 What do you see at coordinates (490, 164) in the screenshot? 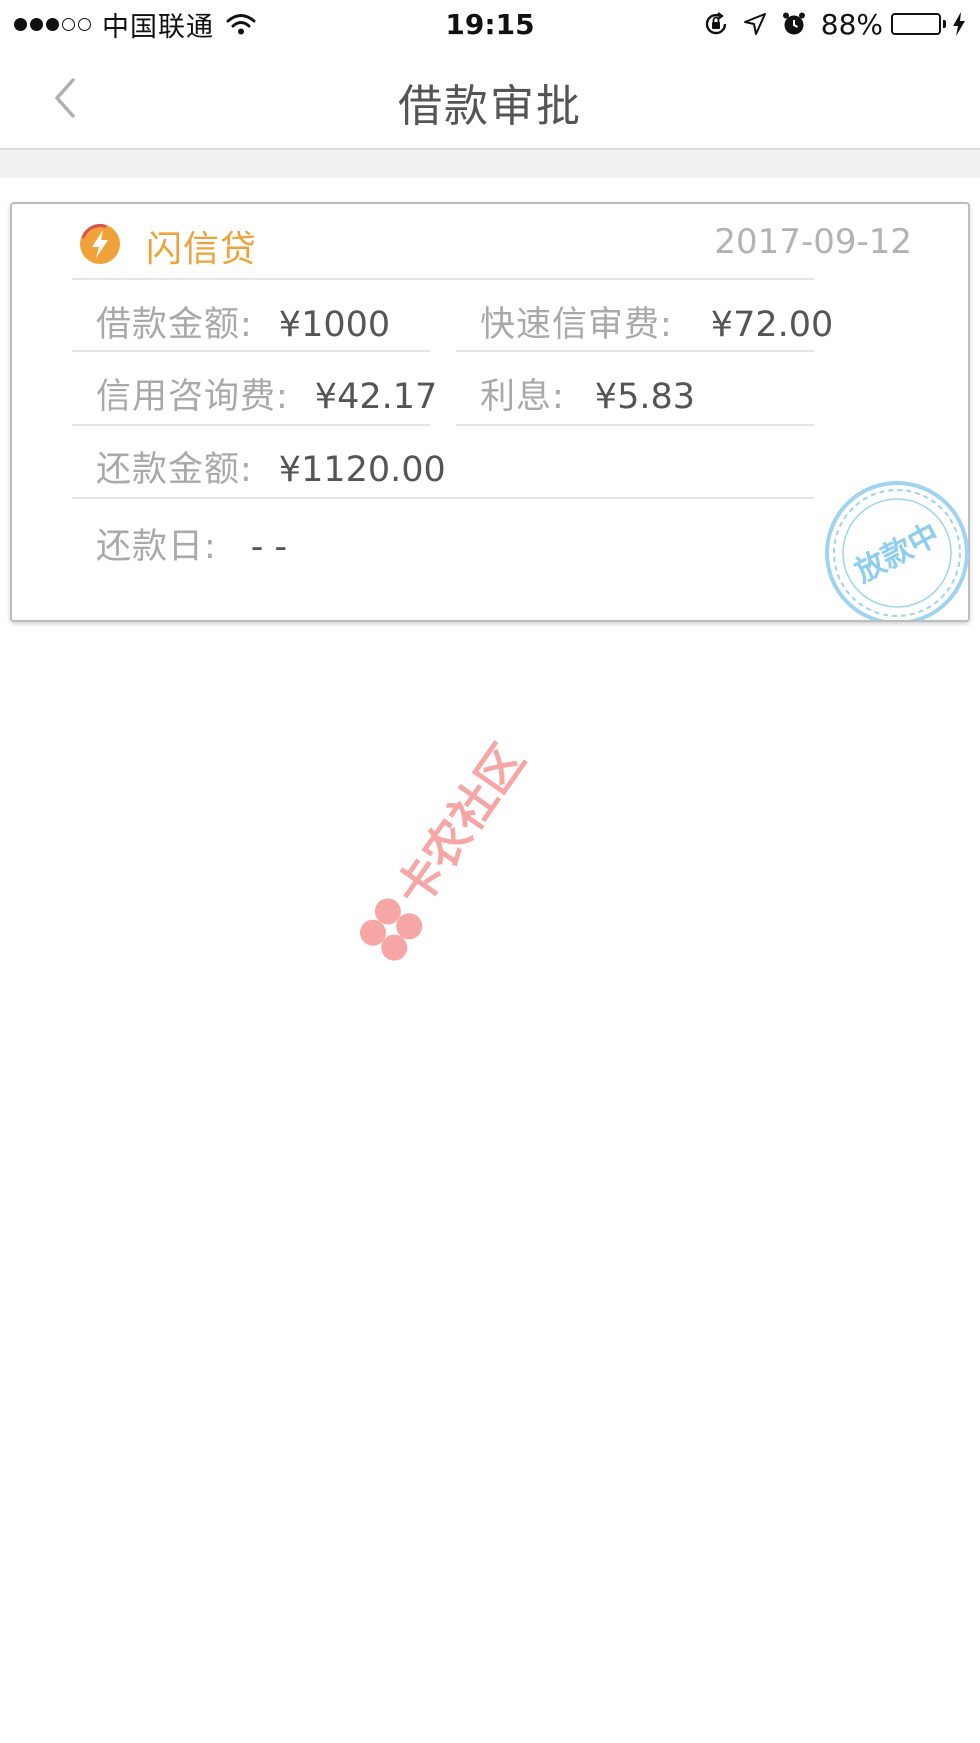
I see `section-divider` at bounding box center [490, 164].